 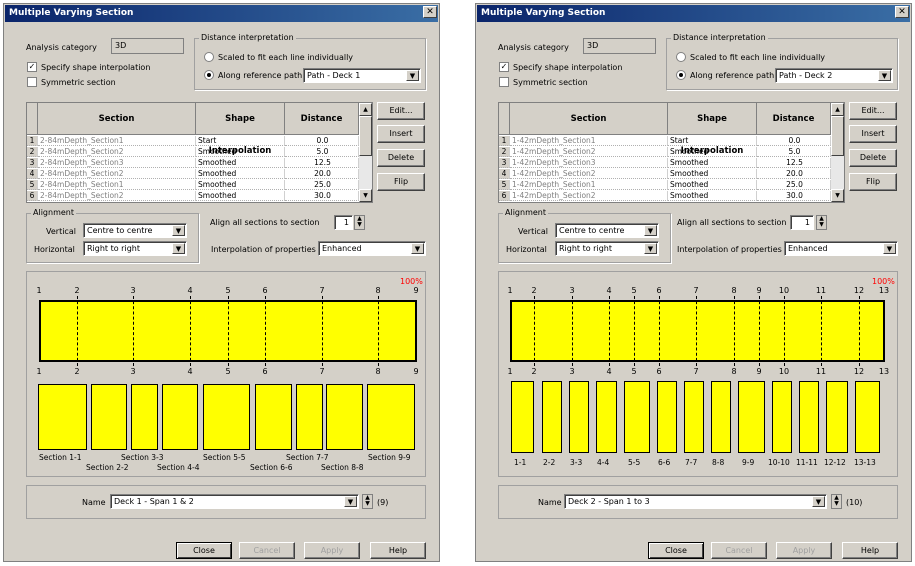 I want to click on table-row: 5 2-84mDepth_Section1 Smoothed 25.0, so click(x=193, y=185).